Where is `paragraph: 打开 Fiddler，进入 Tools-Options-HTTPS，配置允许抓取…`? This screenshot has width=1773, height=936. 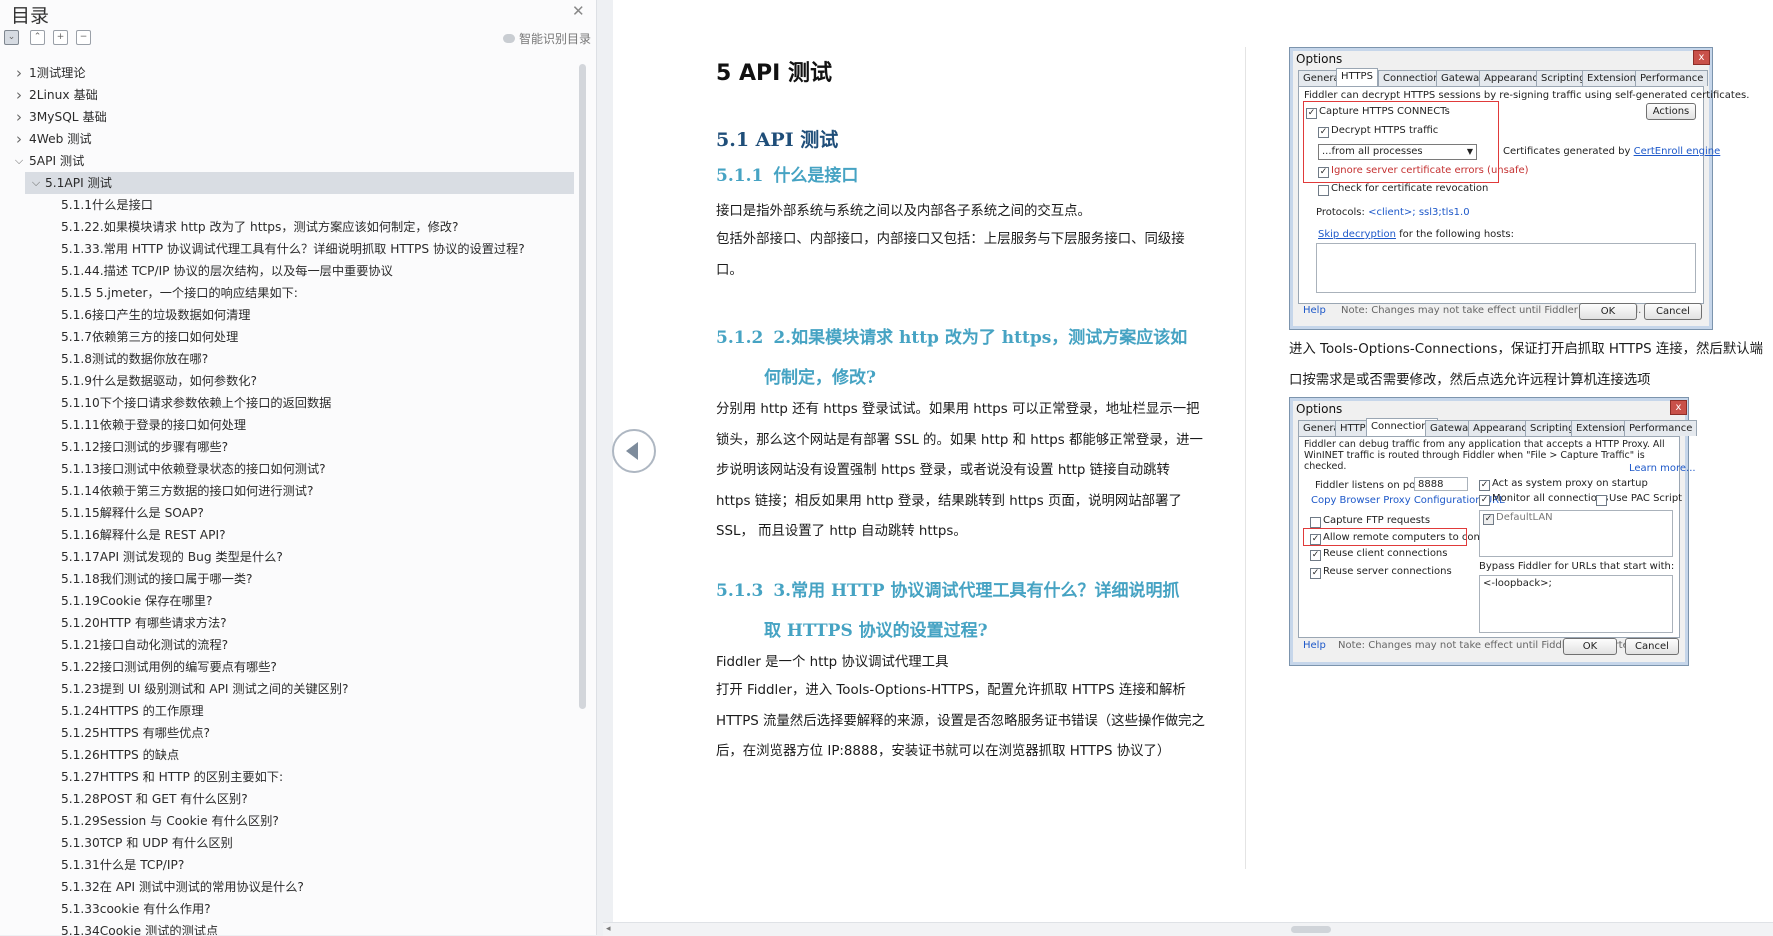 paragraph: 打开 Fiddler，进入 Tools-Options-HTTPS，配置允许抓取… is located at coordinates (960, 721).